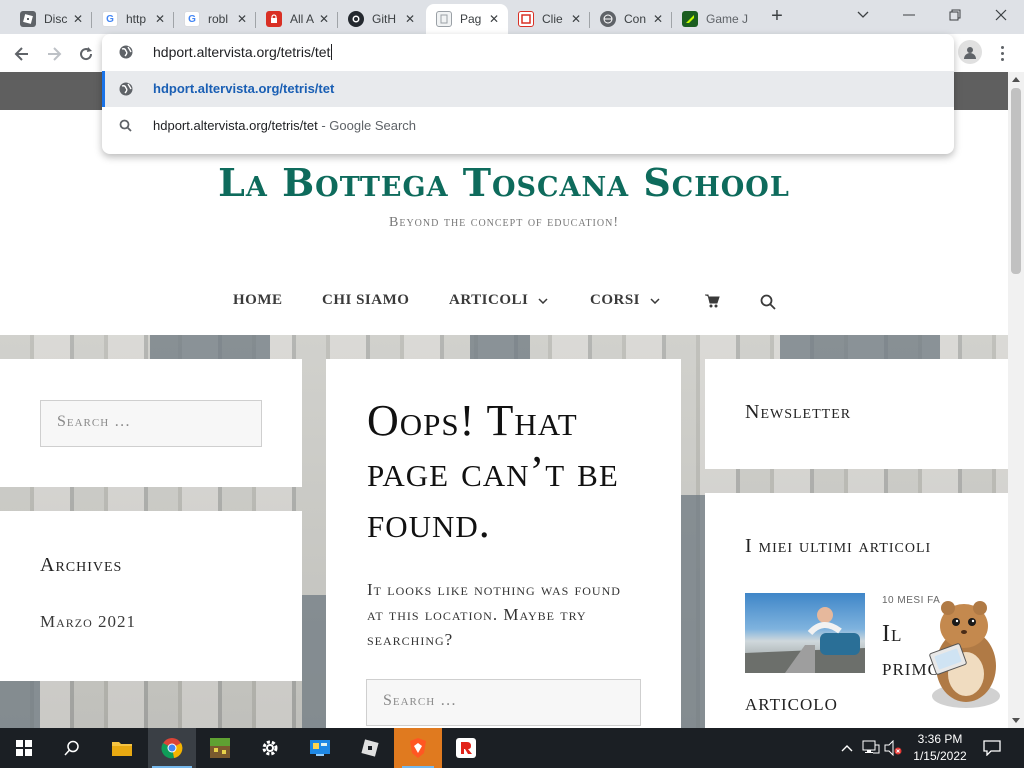  Describe the element at coordinates (712, 301) in the screenshot. I see `cart-icon` at that location.